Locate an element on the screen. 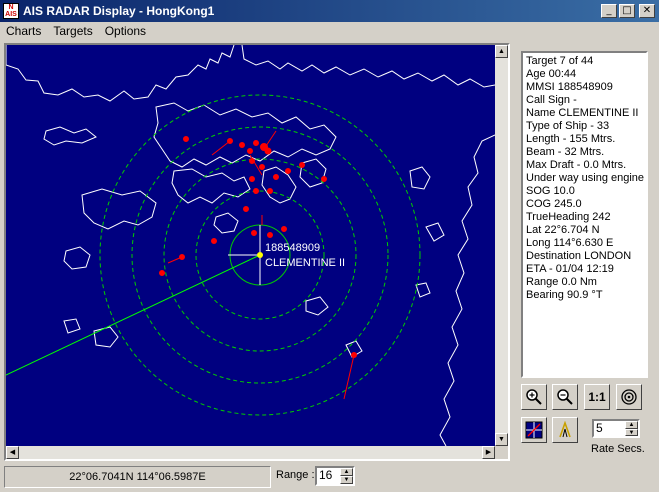 The image size is (659, 492). target-info-line: Max Draft - 0.0 Mtrs. is located at coordinates (576, 165).